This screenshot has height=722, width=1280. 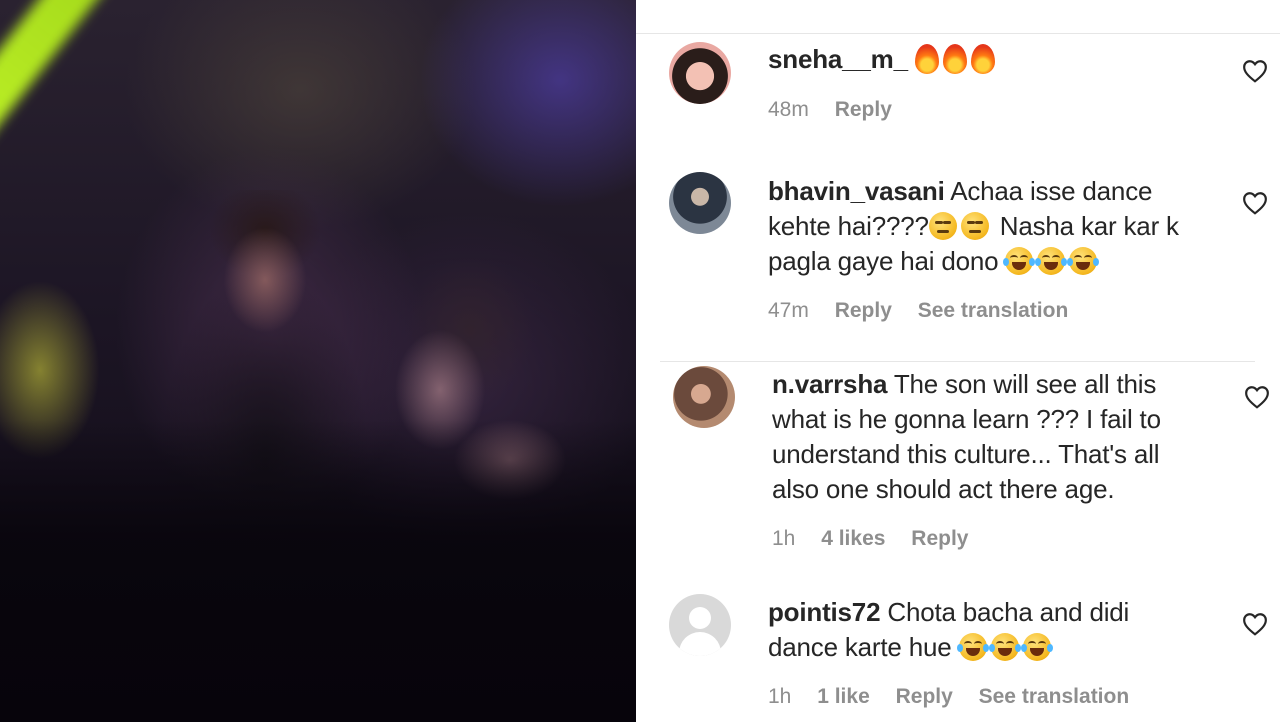 I want to click on comment-body: also one should act there age., so click(x=943, y=489).